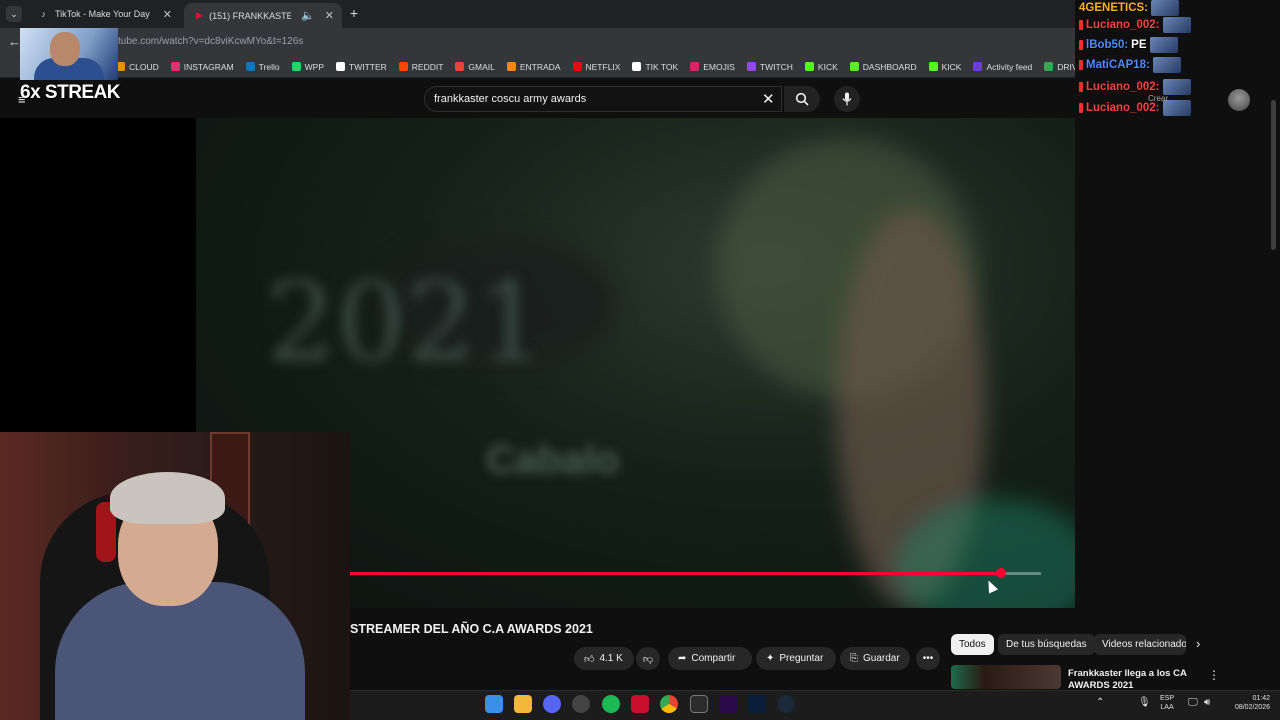 The width and height of the screenshot is (1280, 720). What do you see at coordinates (533, 67) in the screenshot?
I see `bookmark-item: ENTRADA` at bounding box center [533, 67].